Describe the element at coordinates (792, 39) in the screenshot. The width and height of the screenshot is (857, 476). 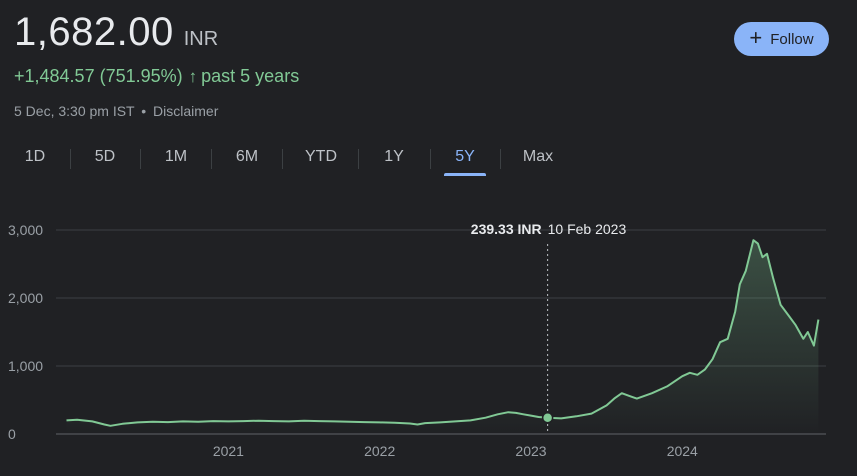
I see `follow-label: Follow` at that location.